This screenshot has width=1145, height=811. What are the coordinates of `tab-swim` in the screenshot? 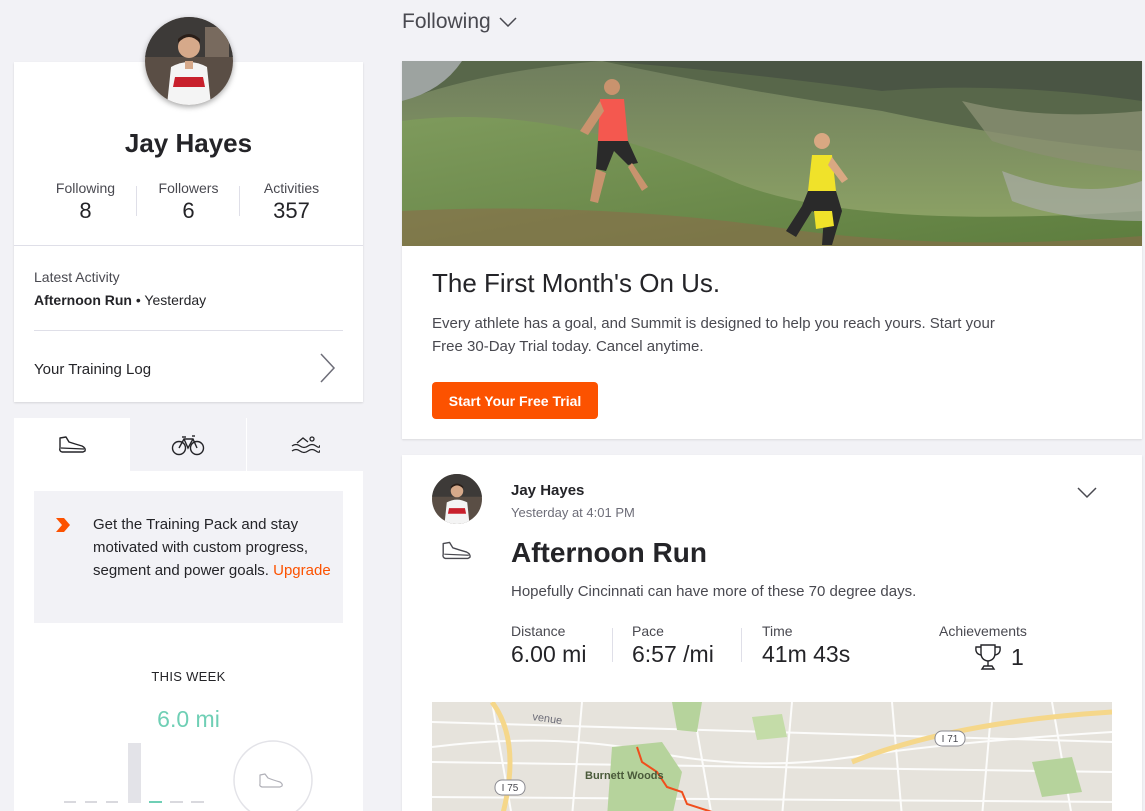 It's located at (305, 444).